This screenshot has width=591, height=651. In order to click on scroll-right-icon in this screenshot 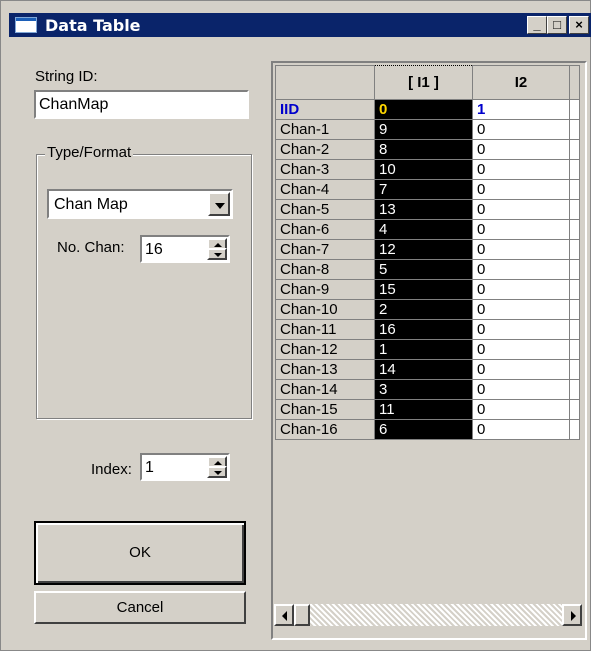, I will do `click(572, 615)`.